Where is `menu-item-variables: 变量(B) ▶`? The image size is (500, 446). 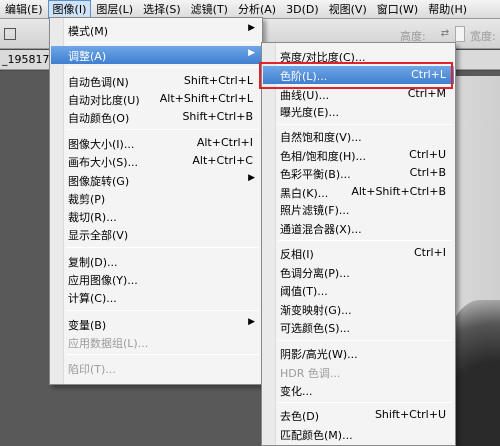 menu-item-variables: 变量(B) ▶ is located at coordinates (156, 324).